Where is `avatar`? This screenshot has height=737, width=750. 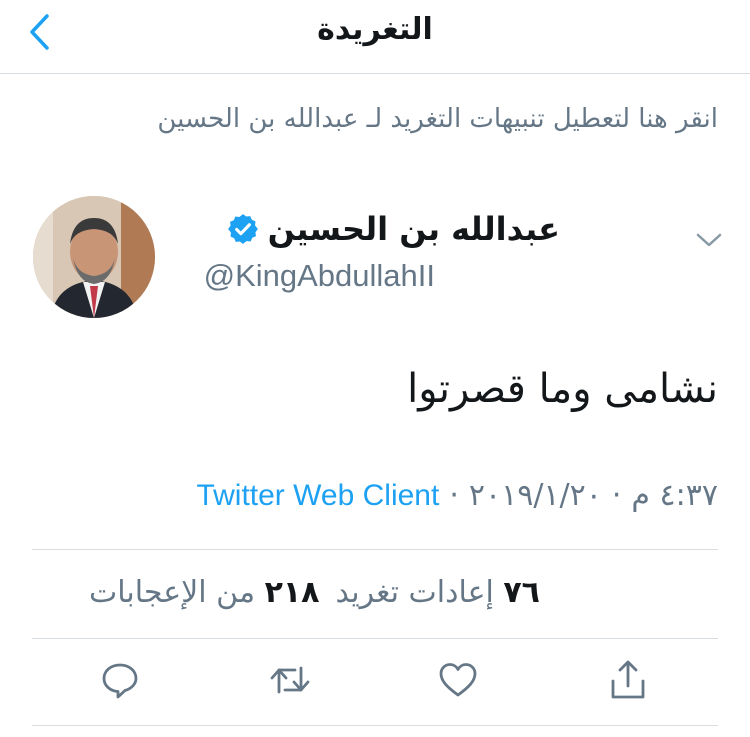 avatar is located at coordinates (94, 257).